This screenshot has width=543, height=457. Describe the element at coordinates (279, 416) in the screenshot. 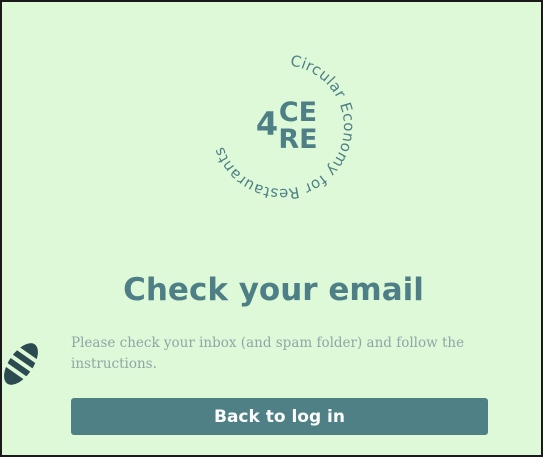

I see `back-to-login-button: Back to log in` at that location.